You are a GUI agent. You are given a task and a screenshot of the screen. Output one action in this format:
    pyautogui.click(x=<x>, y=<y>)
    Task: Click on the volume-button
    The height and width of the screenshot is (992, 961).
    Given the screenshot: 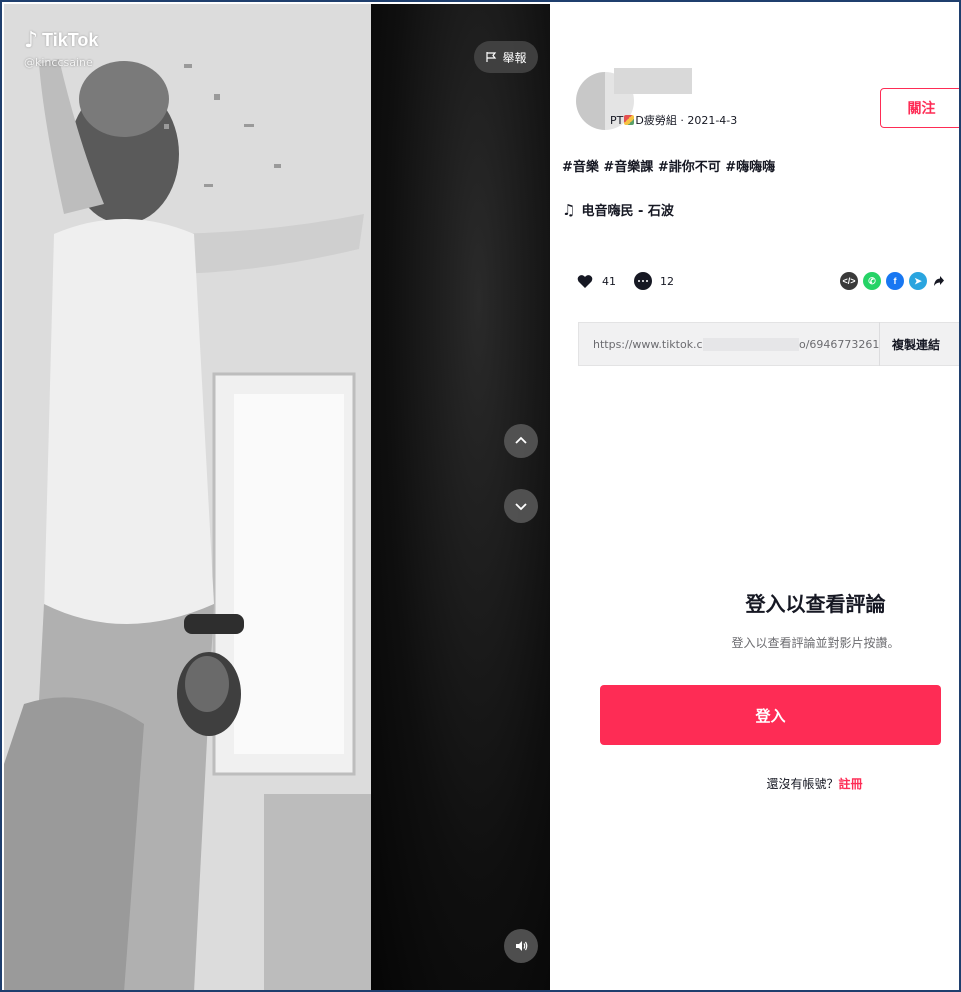 What is the action you would take?
    pyautogui.click(x=521, y=946)
    